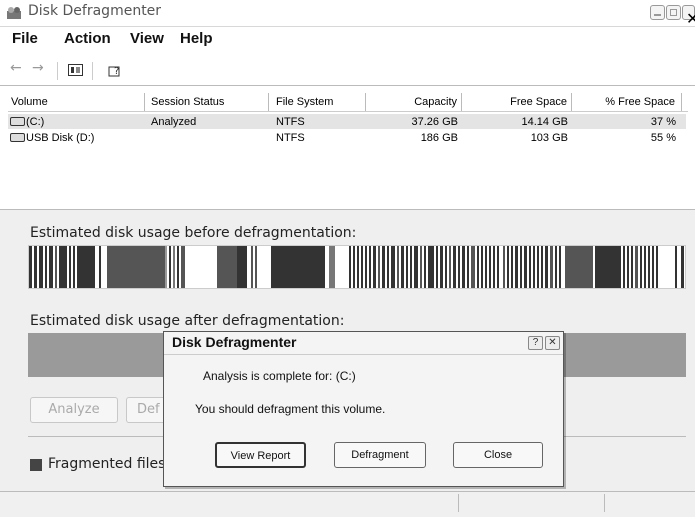 Image resolution: width=695 pixels, height=517 pixels. Describe the element at coordinates (95, 11) in the screenshot. I see `window-title: Disk Defragmenter` at that location.